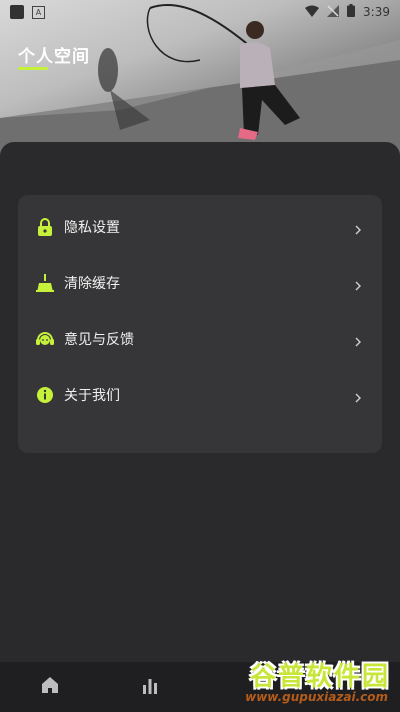  What do you see at coordinates (92, 228) in the screenshot?
I see `menu-item-label: 隐私设置` at bounding box center [92, 228].